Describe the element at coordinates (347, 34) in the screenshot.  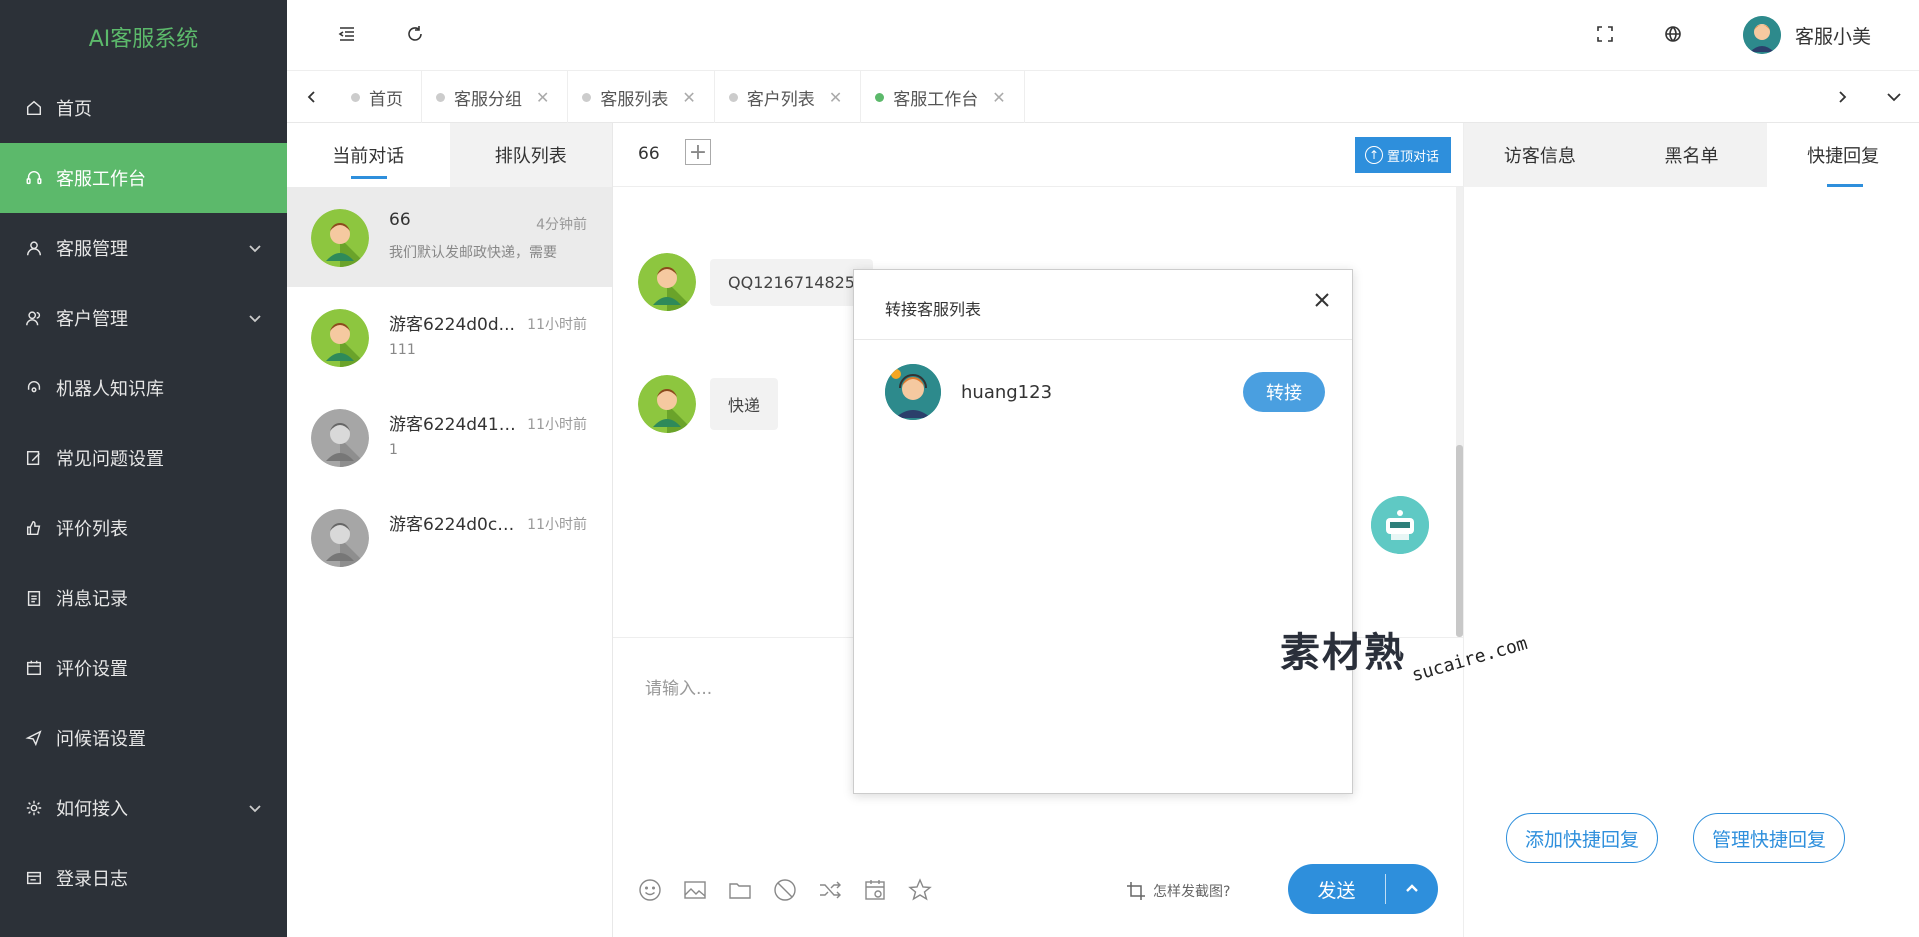
I see `menu-fold-icon` at that location.